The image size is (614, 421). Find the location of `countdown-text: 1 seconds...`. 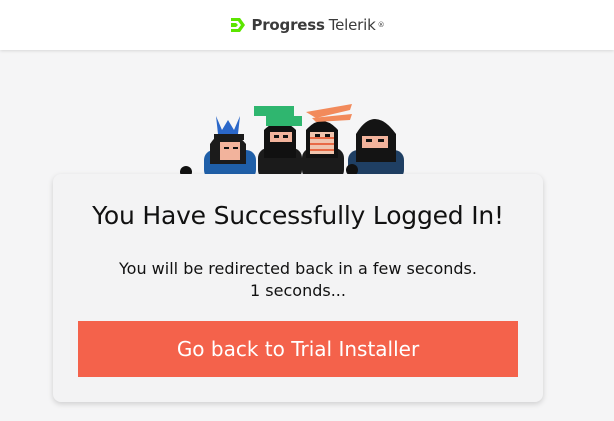

countdown-text: 1 seconds... is located at coordinates (298, 290).